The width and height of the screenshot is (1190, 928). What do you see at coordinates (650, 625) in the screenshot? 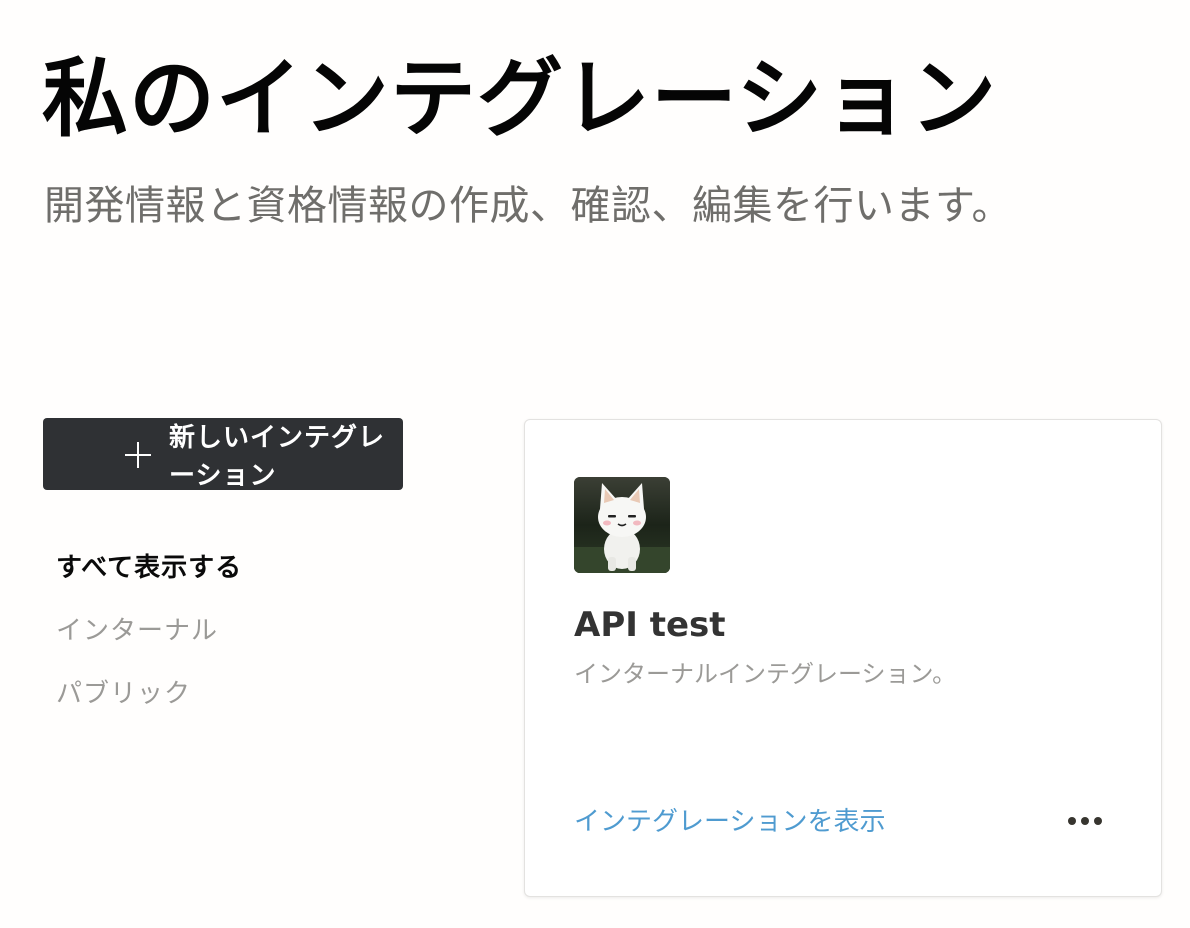
I see `integration-name: API test` at bounding box center [650, 625].